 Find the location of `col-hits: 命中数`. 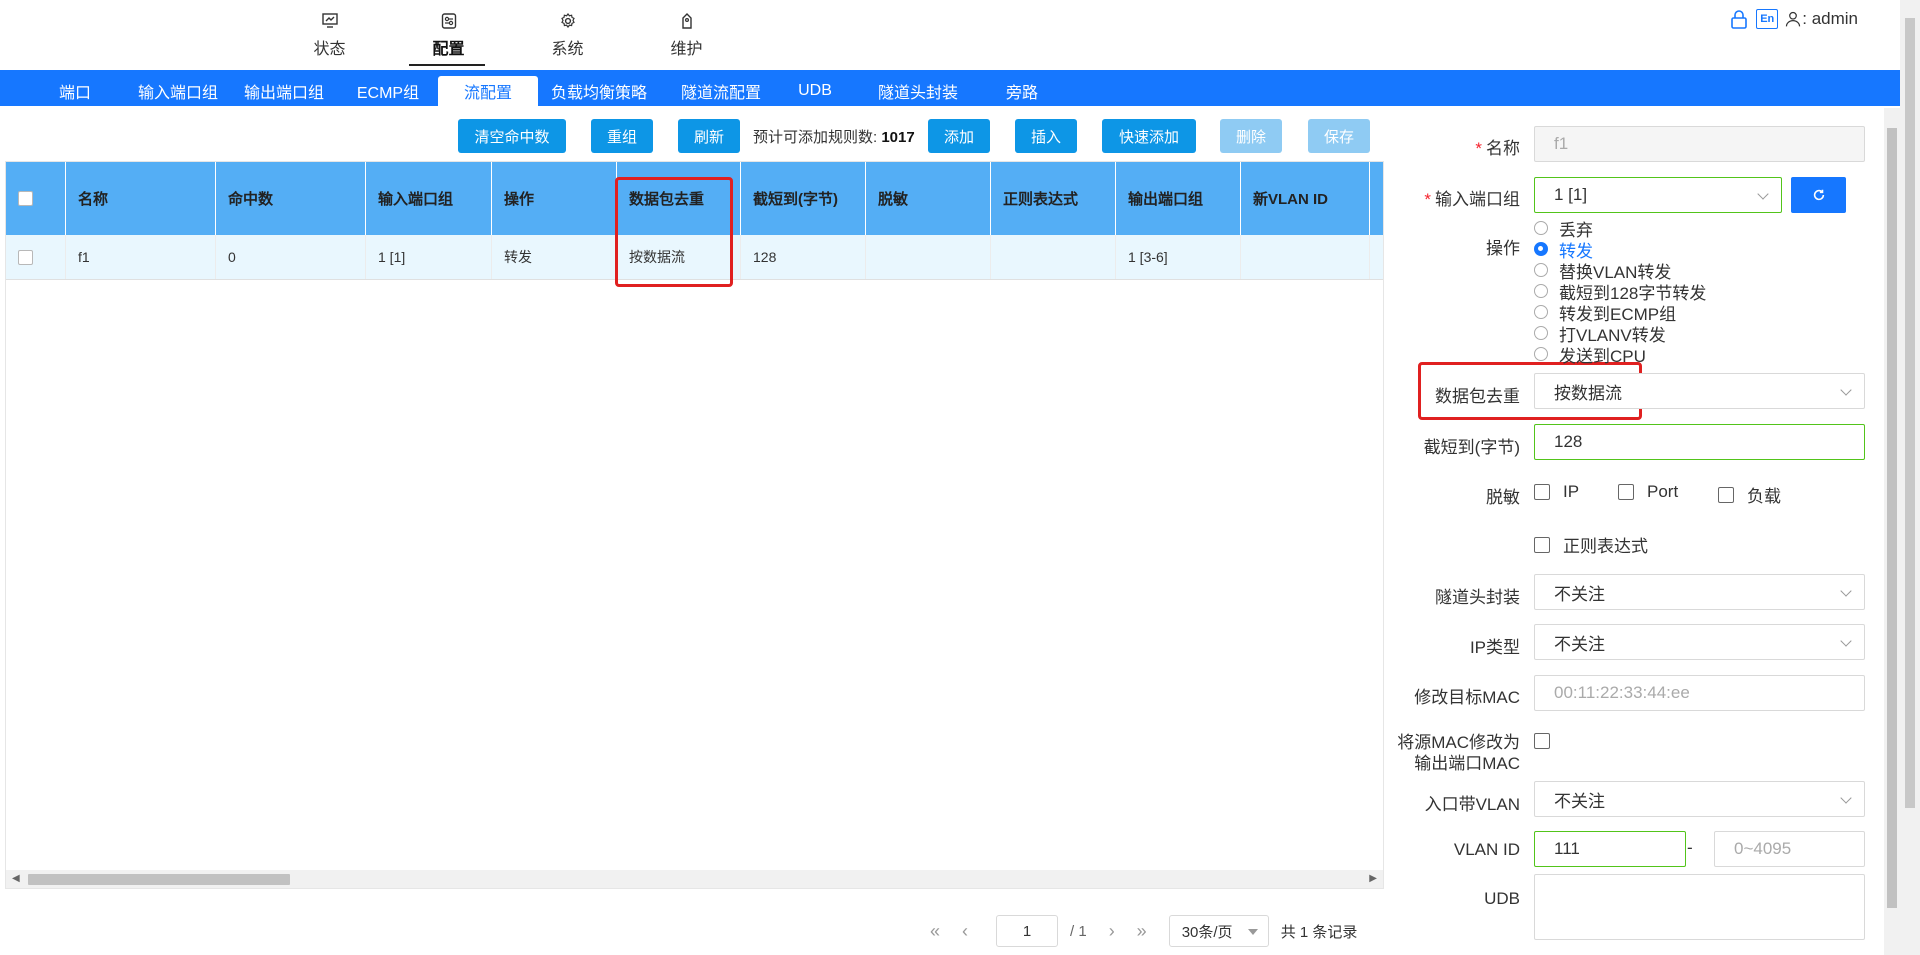

col-hits: 命中数 is located at coordinates (291, 198).